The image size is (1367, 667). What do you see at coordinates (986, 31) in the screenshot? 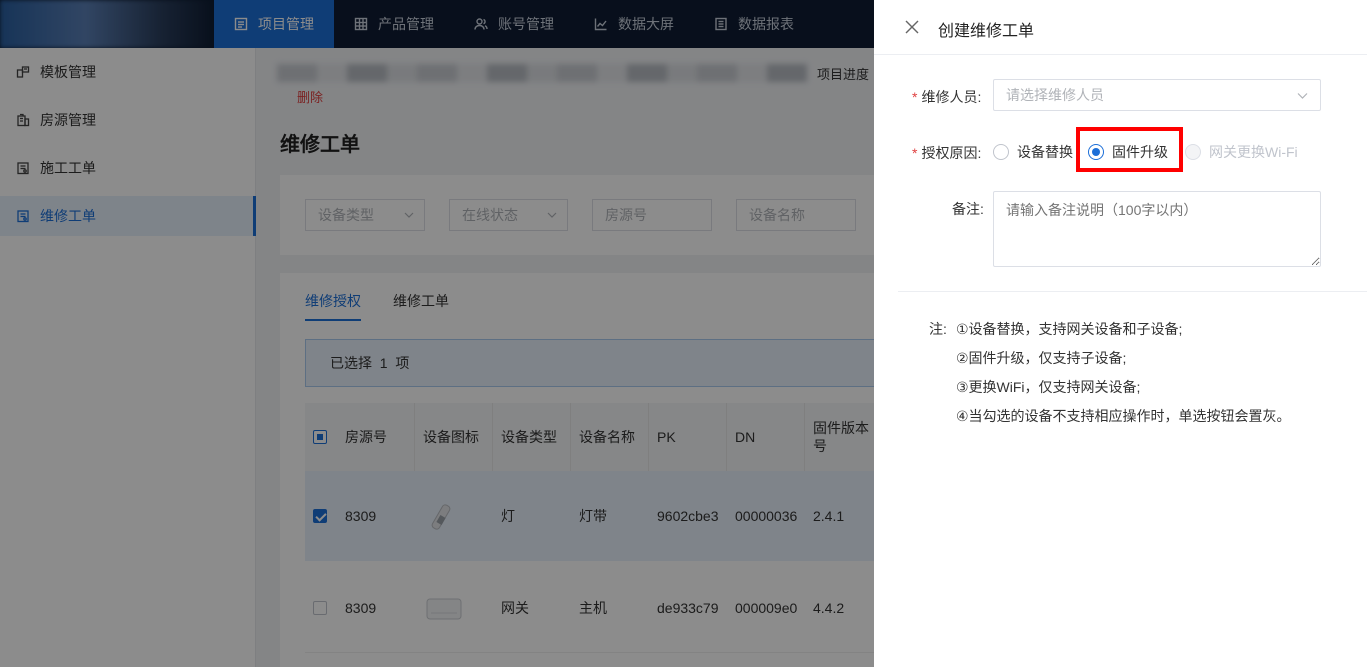
I see `drawer-title: 创建维修工单` at bounding box center [986, 31].